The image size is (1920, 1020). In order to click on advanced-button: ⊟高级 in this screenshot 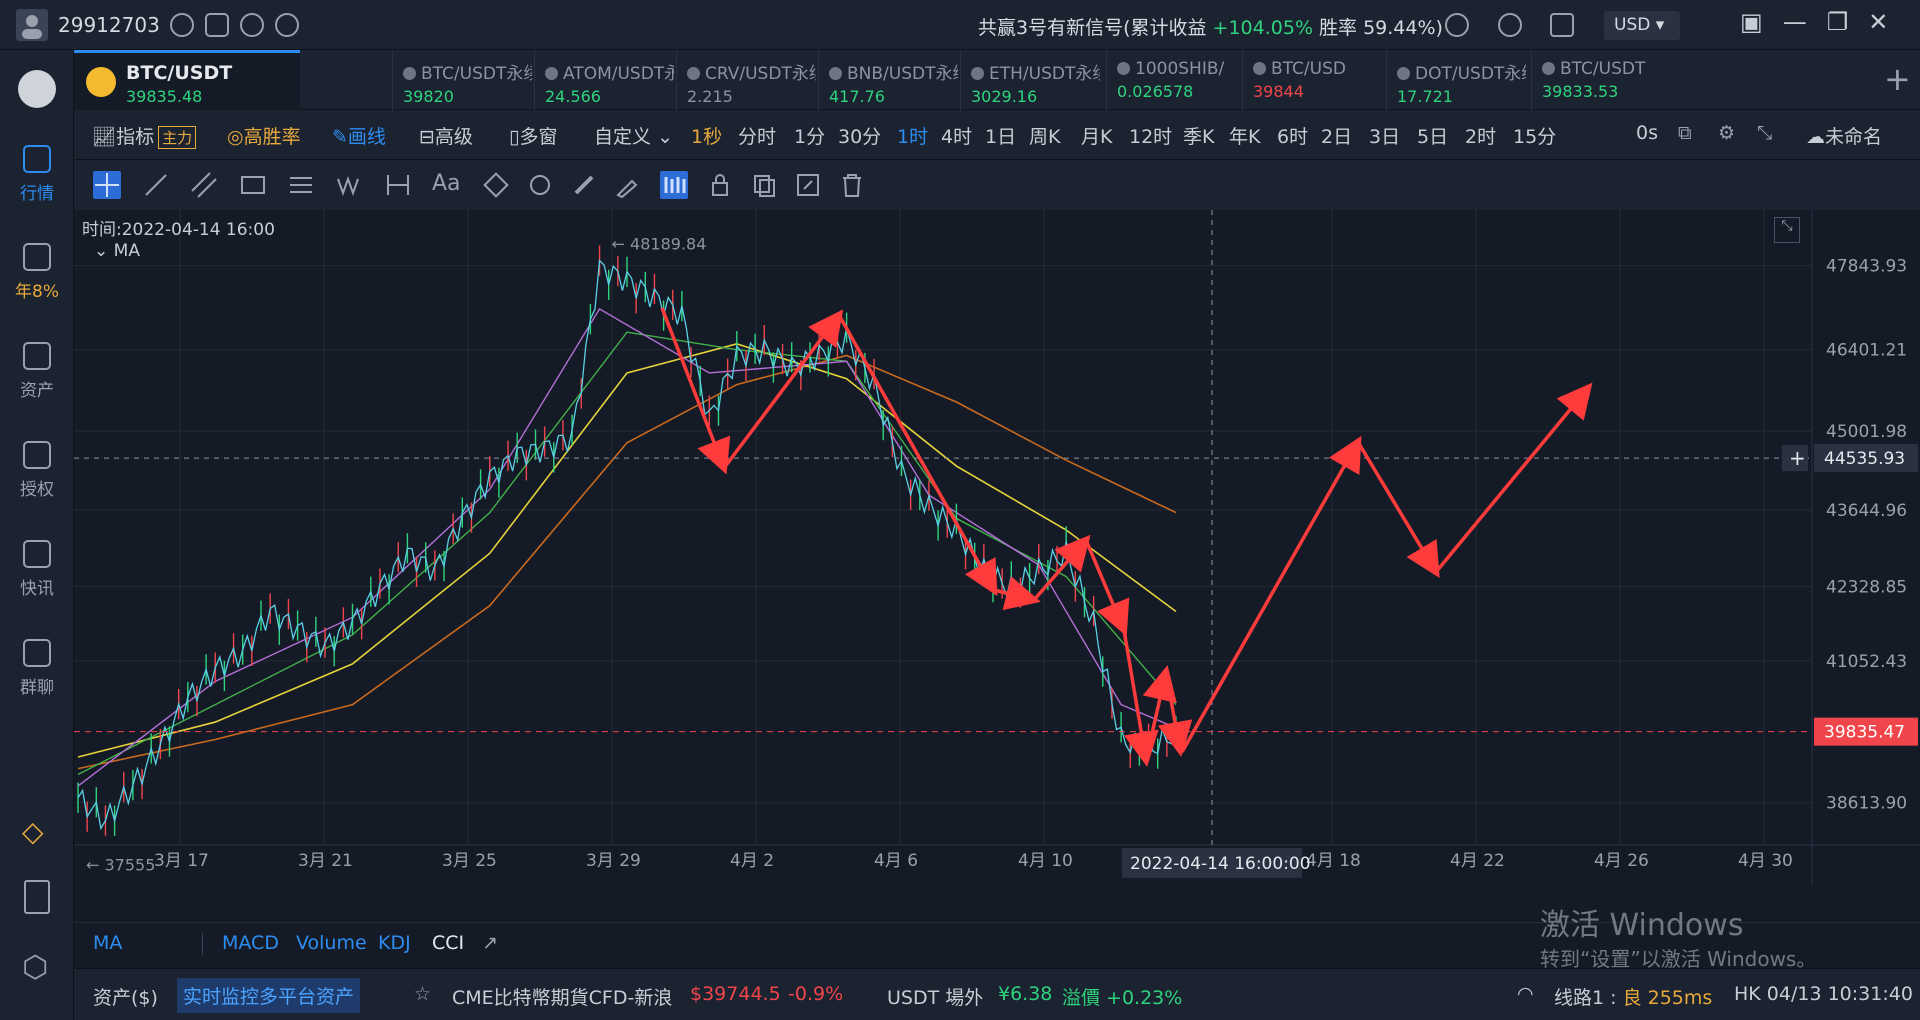, I will do `click(446, 135)`.